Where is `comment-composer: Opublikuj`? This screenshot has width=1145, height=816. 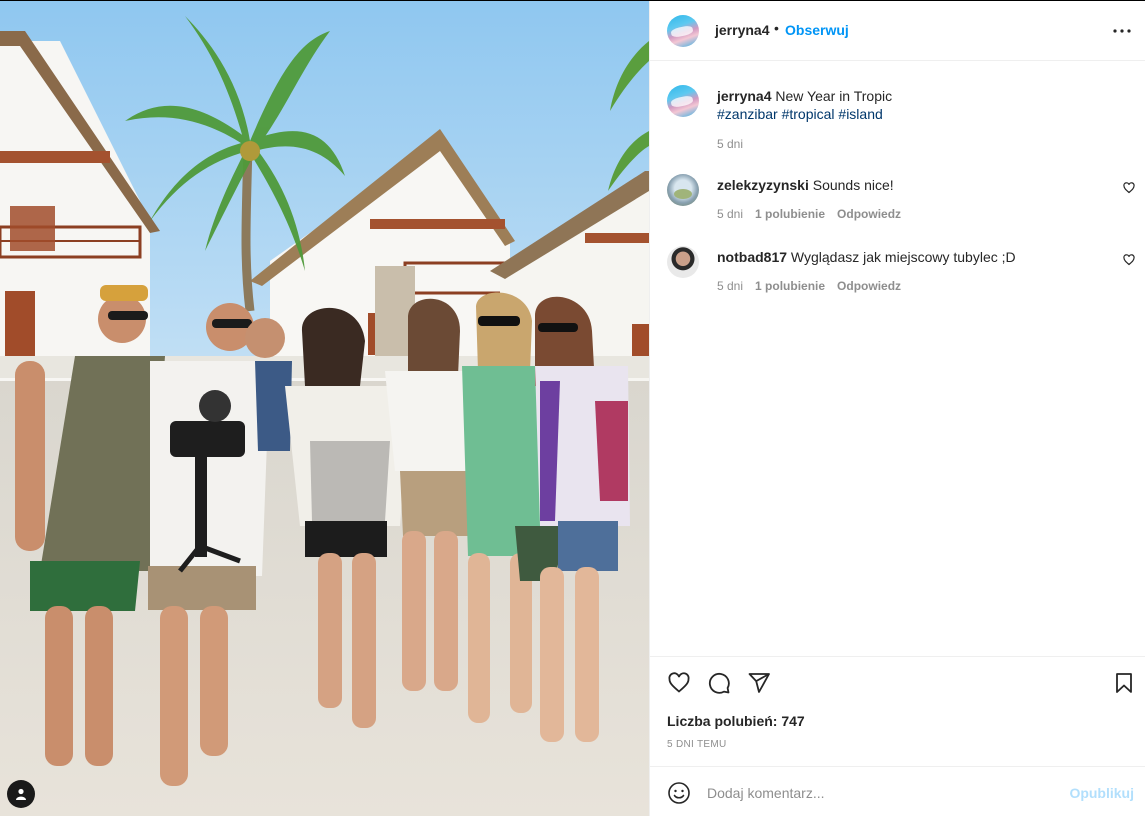
comment-composer: Opublikuj is located at coordinates (897, 791).